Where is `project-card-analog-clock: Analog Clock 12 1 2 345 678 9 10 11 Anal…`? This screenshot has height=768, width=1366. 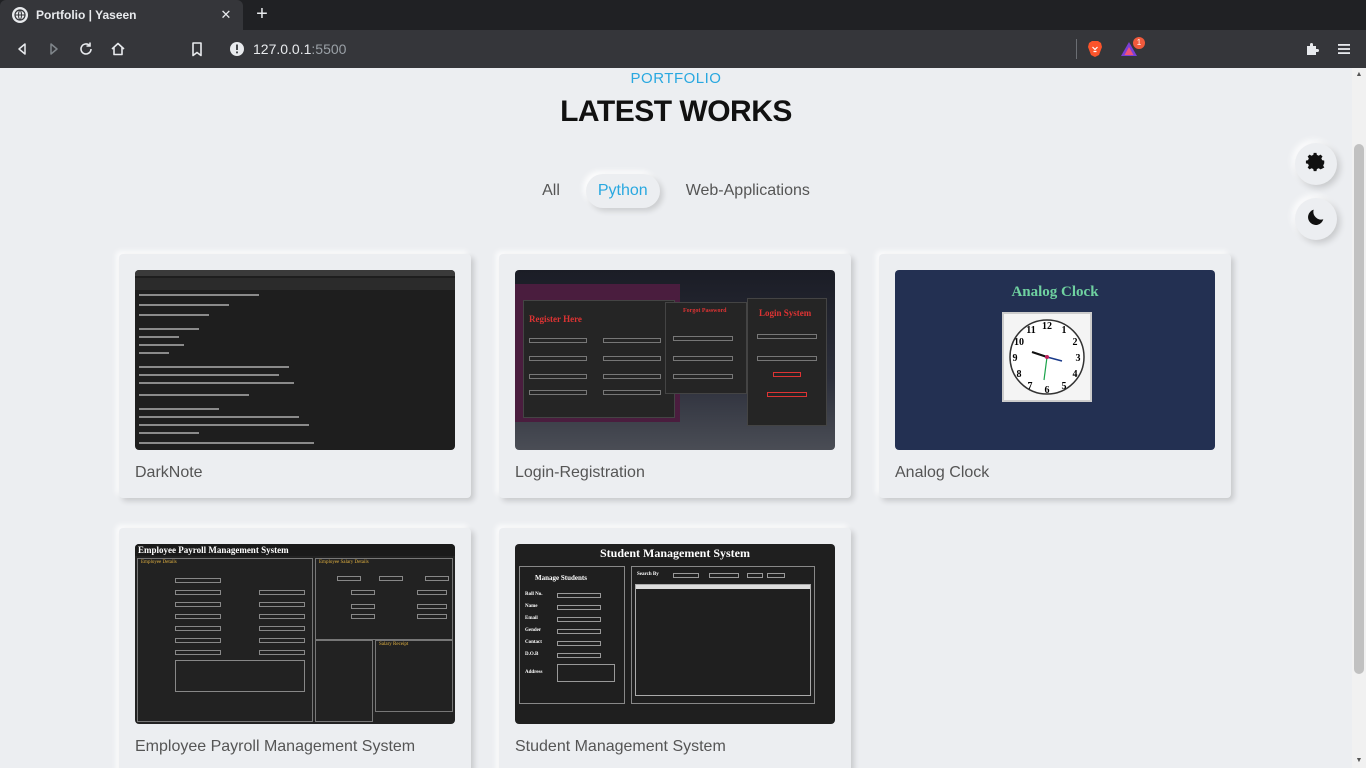
project-card-analog-clock: Analog Clock 12 1 2 345 678 9 10 11 Anal… is located at coordinates (1055, 376).